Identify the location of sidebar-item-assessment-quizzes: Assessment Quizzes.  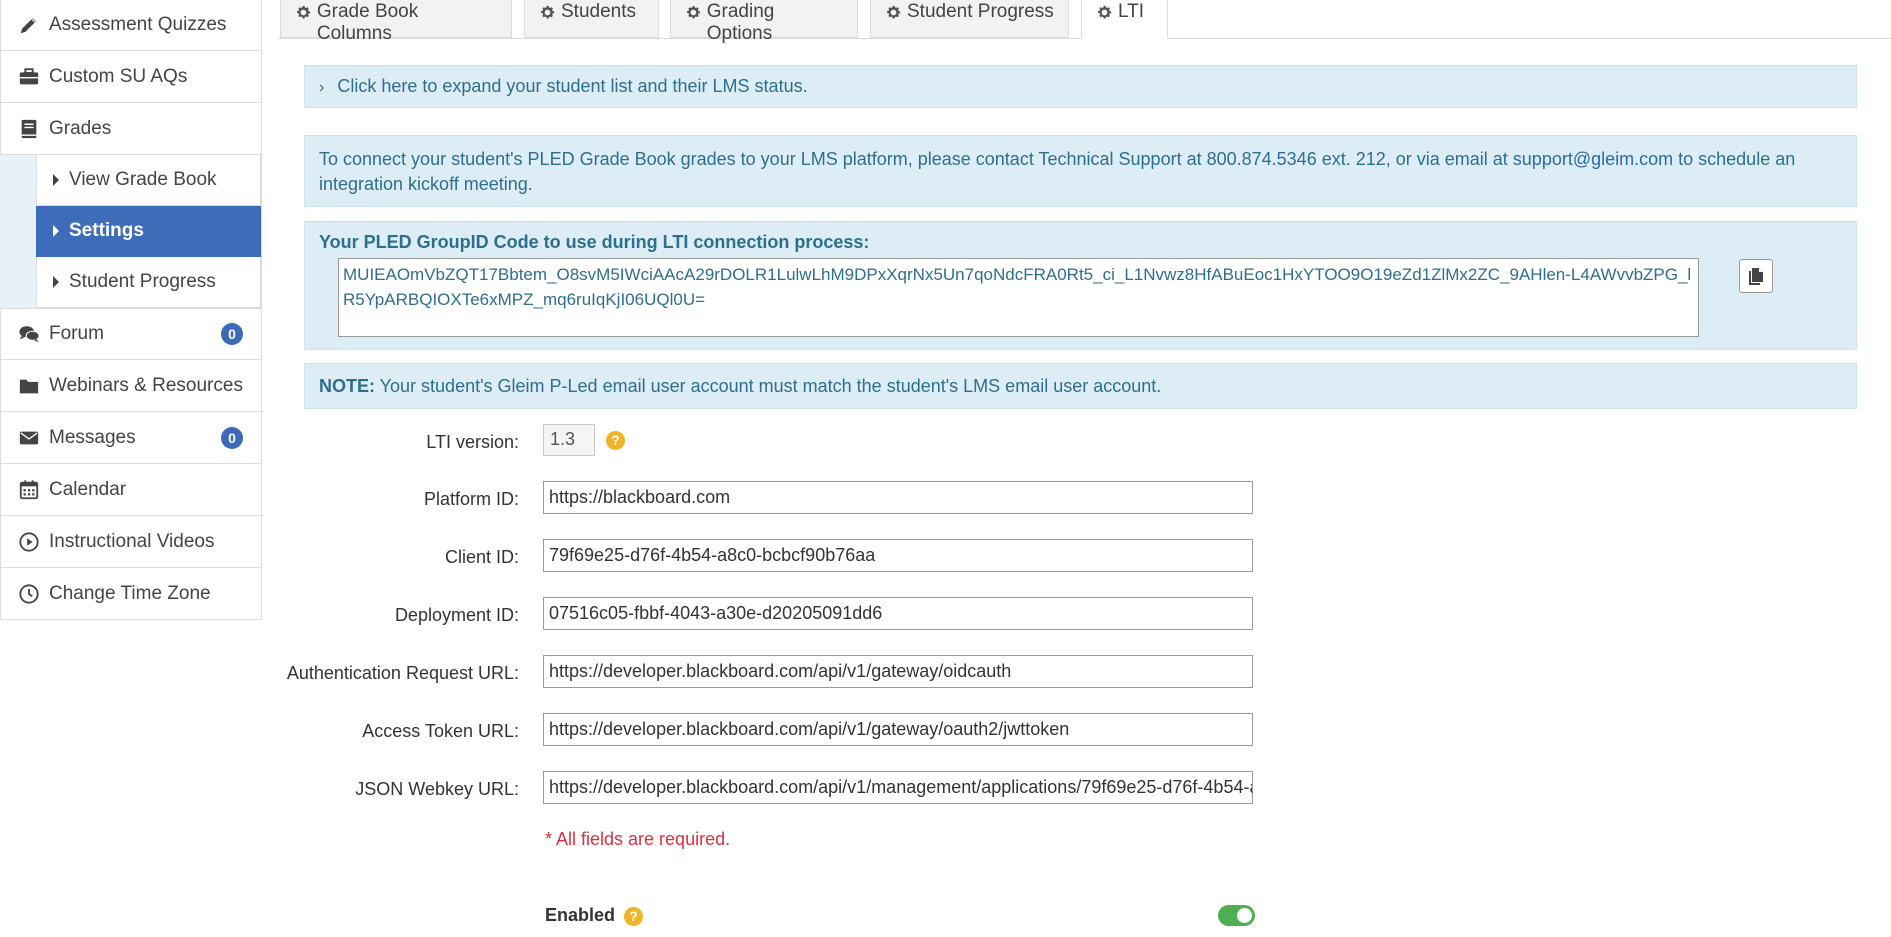
(131, 25).